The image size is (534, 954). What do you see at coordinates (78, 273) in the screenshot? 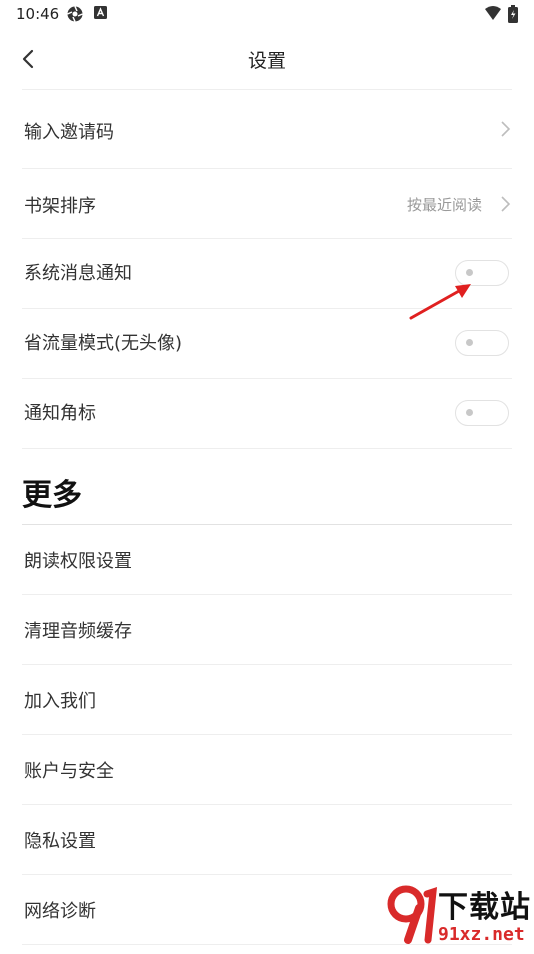
I see `row-label: 系统消息通知` at bounding box center [78, 273].